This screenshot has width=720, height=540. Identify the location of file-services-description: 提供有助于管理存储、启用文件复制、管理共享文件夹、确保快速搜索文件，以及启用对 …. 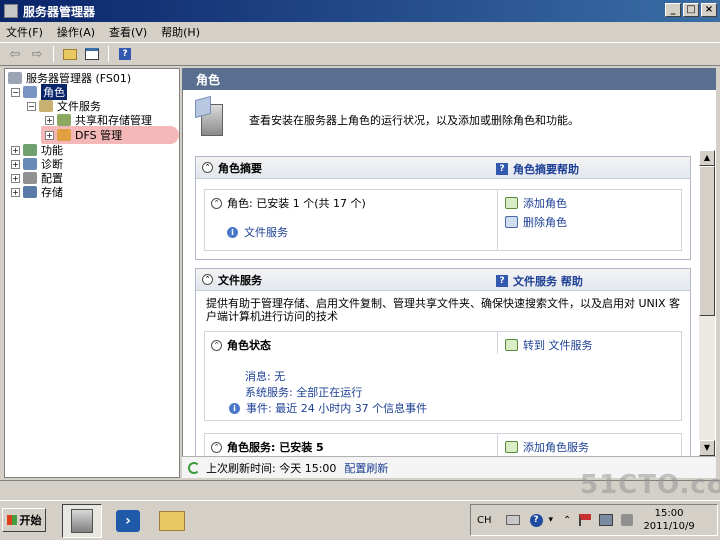
(443, 310).